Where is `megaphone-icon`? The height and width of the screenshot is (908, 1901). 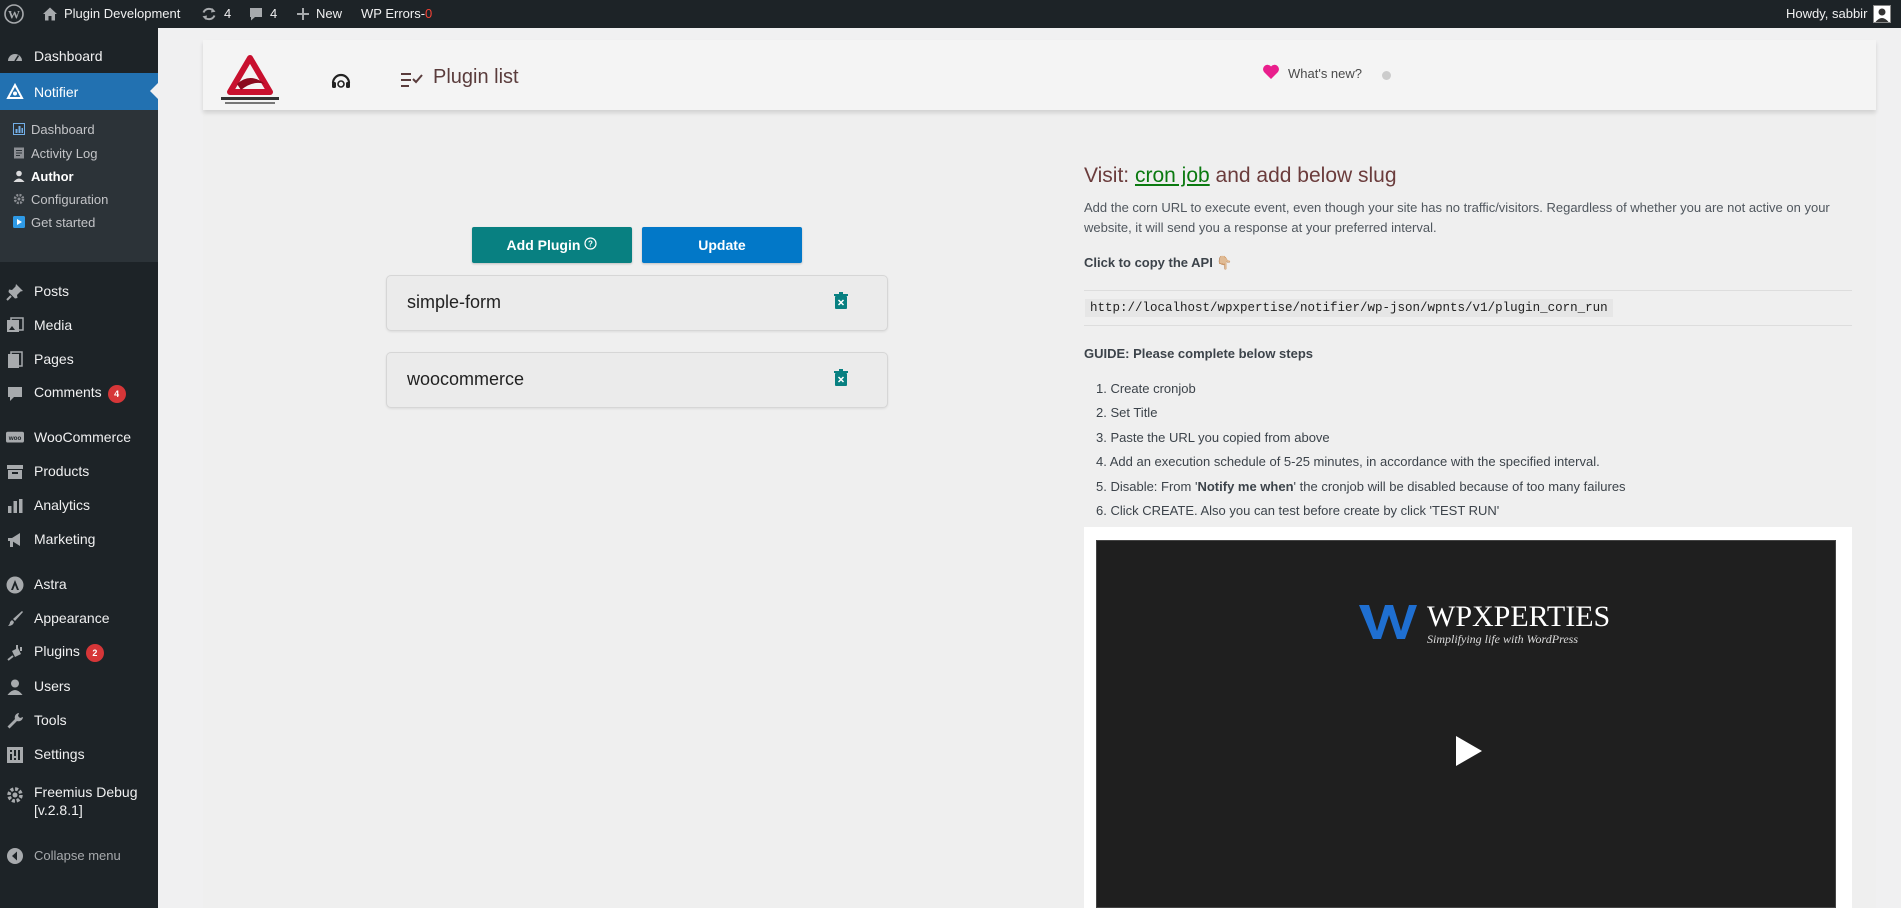
megaphone-icon is located at coordinates (15, 540).